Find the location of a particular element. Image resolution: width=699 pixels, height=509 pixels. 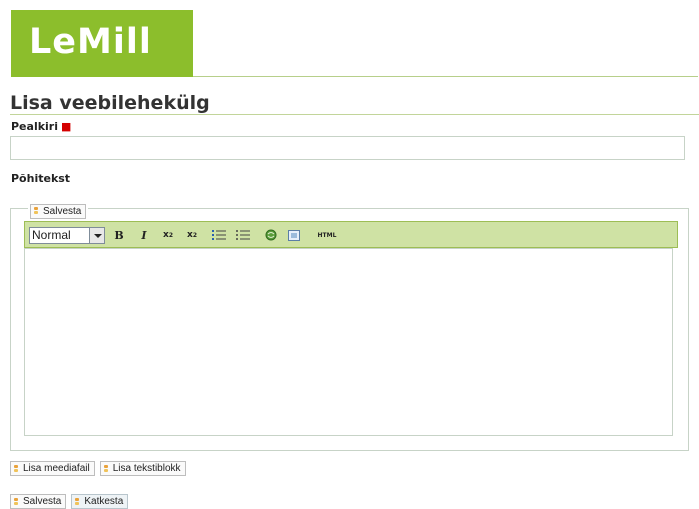

superscript-mark: 2 is located at coordinates (194, 235).